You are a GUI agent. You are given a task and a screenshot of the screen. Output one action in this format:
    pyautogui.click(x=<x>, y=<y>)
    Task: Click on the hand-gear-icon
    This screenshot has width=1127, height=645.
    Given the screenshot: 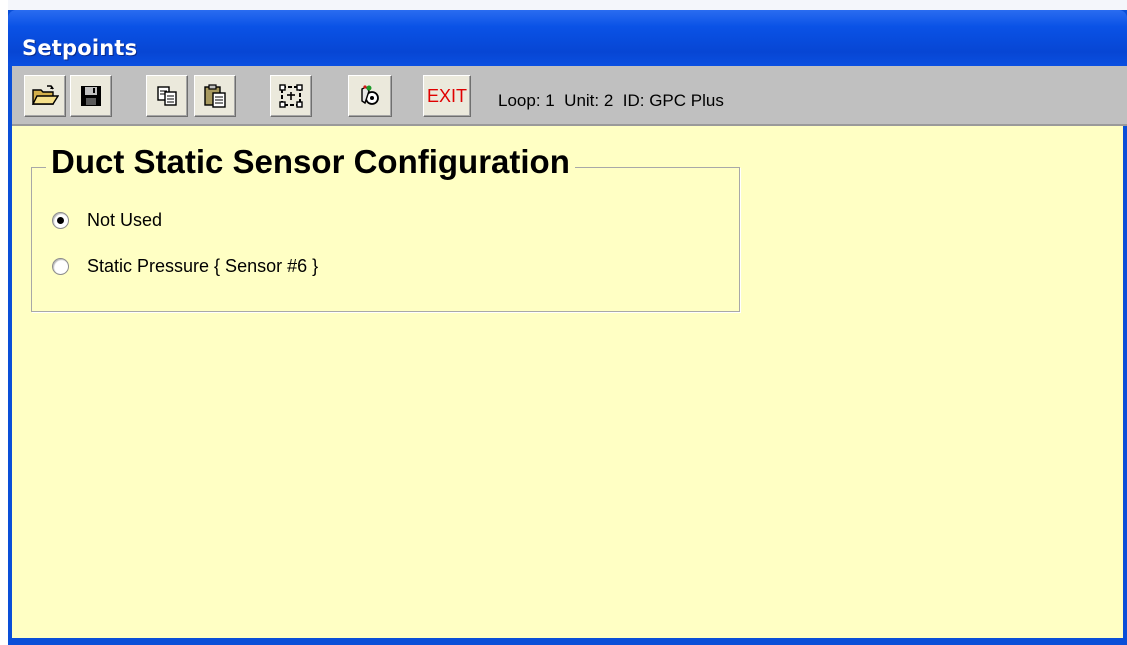 What is the action you would take?
    pyautogui.click(x=370, y=95)
    